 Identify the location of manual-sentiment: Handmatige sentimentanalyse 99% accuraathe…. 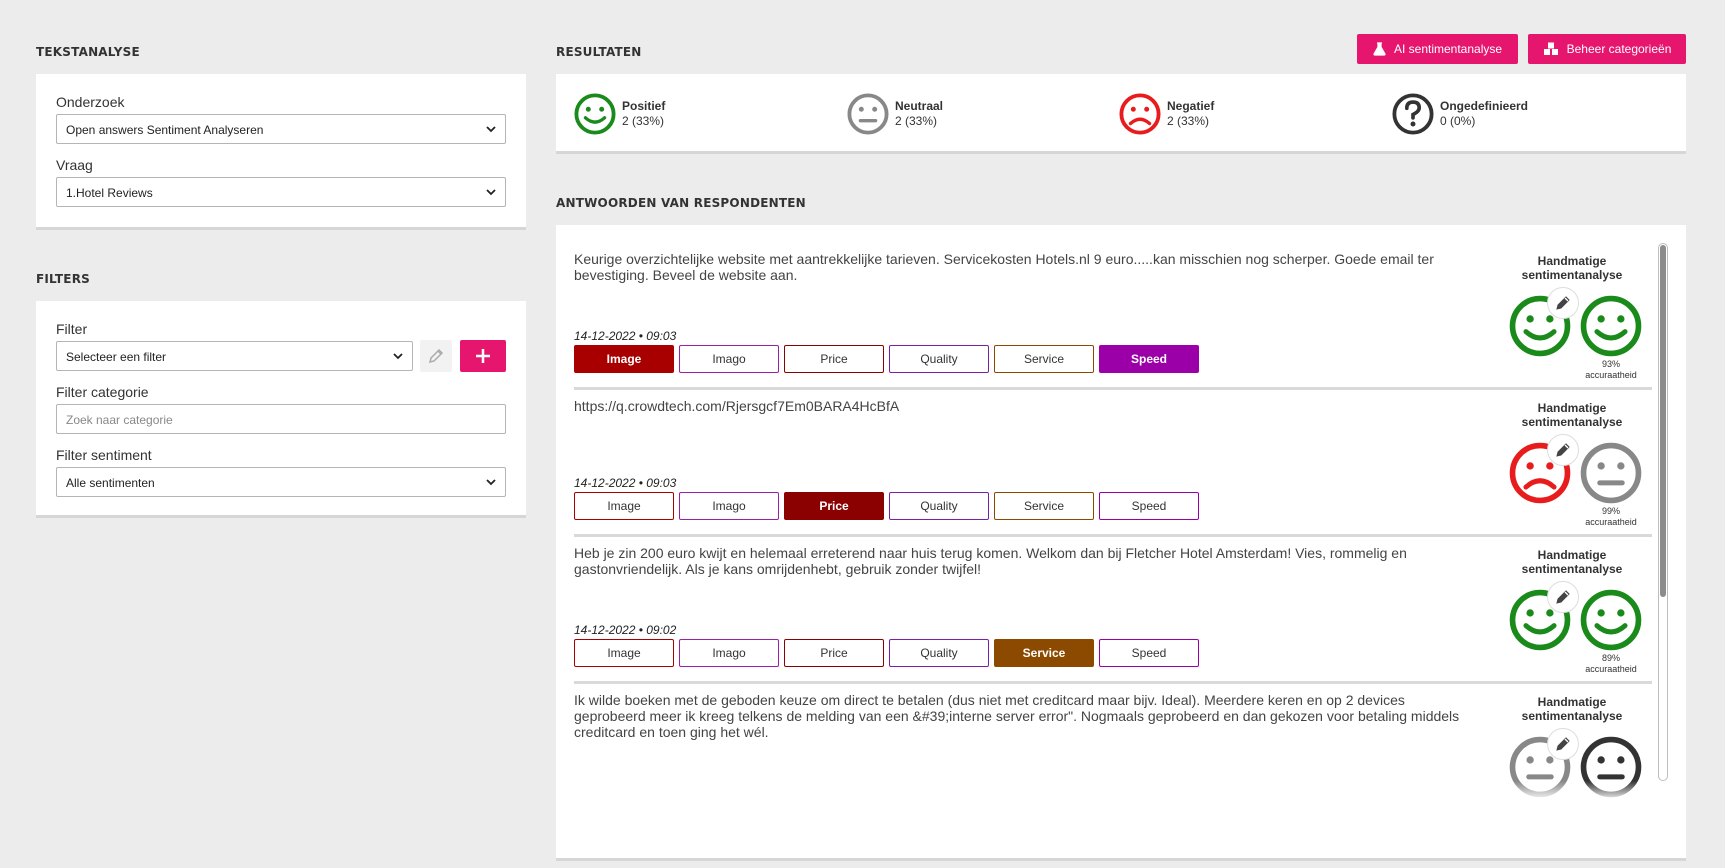
(1572, 463).